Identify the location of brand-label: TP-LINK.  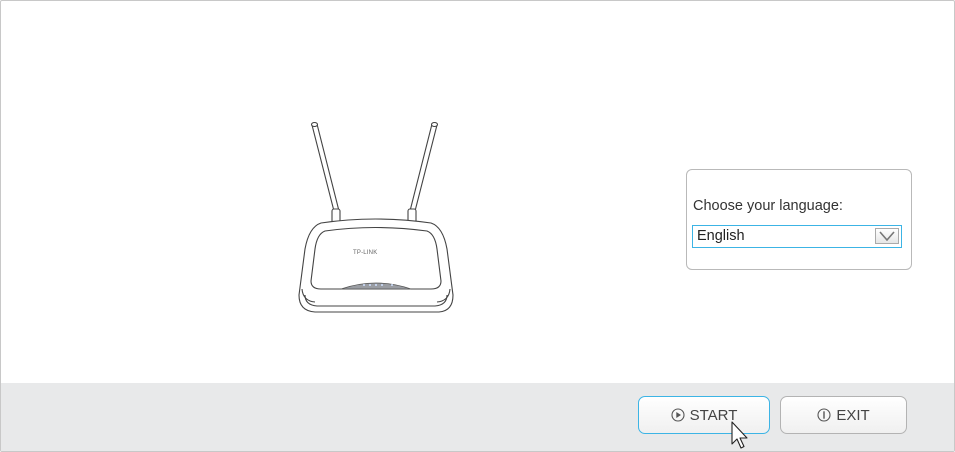
(365, 253).